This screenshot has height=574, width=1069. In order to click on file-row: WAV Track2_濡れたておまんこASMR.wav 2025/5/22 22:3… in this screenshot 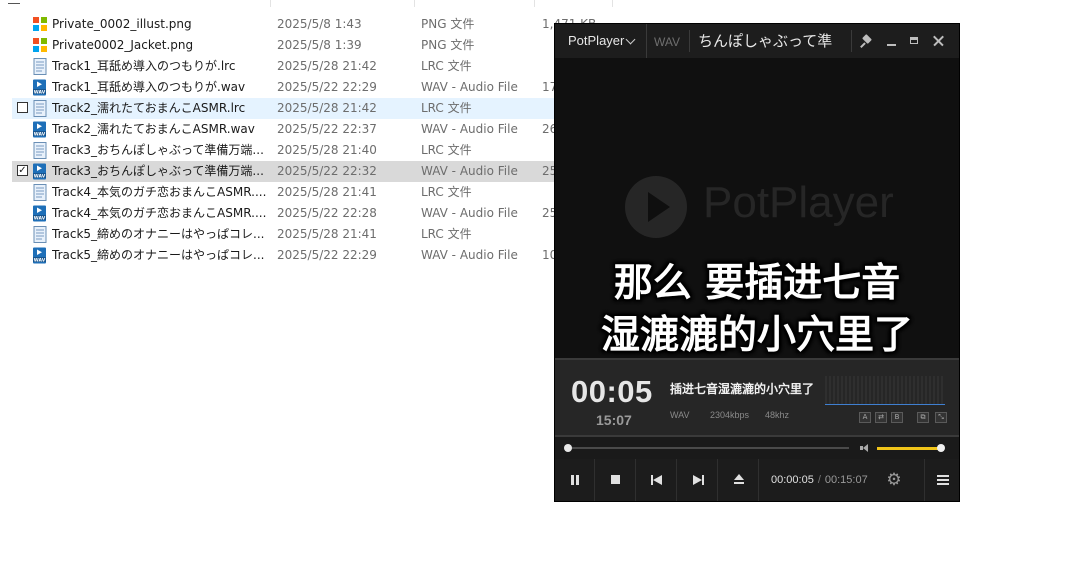, I will do `click(312, 129)`.